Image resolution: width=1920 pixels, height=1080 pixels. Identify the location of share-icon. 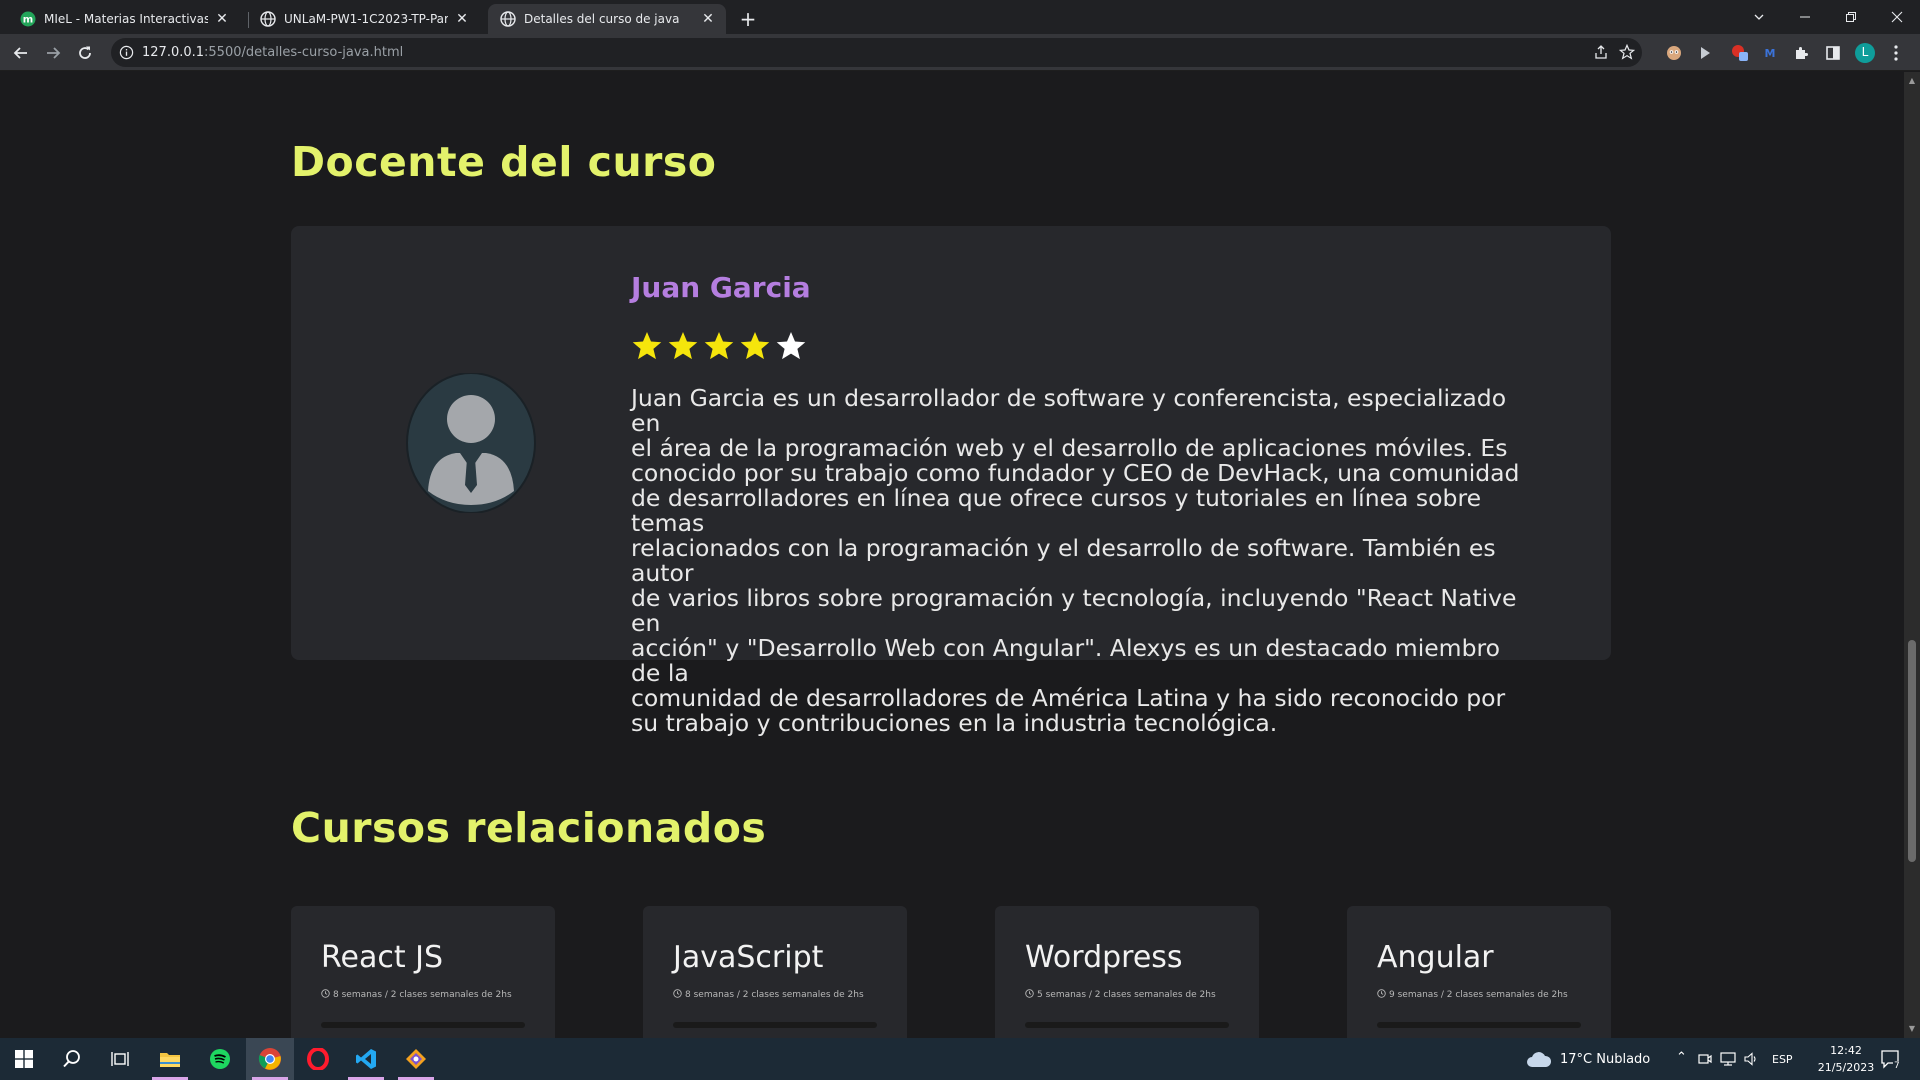
(1601, 52).